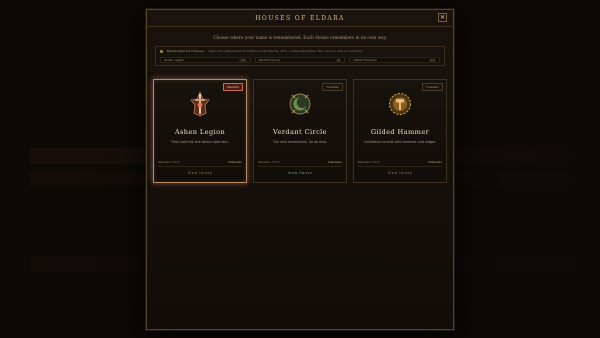 The image size is (600, 338). I want to click on house-description: They hold the line where light fails., so click(200, 142).